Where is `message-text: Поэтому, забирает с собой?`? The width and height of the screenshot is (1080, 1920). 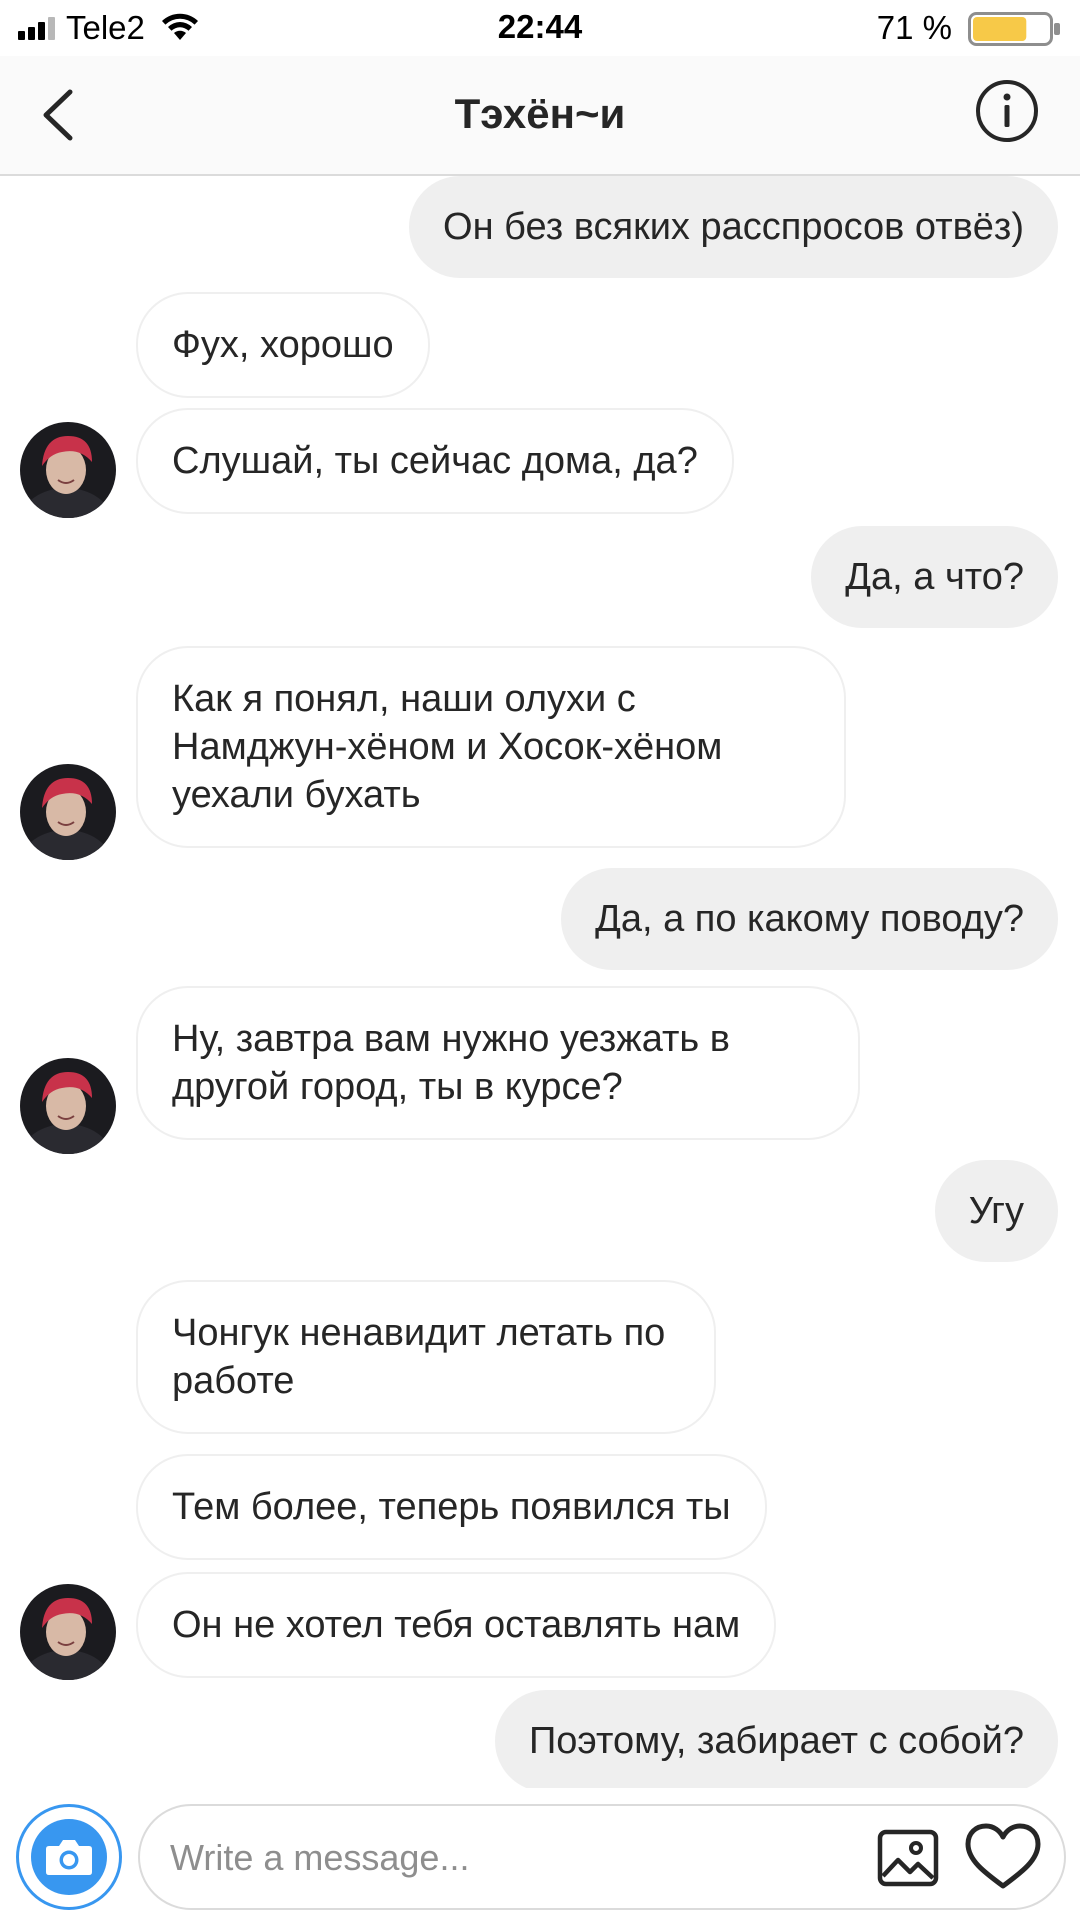
message-text: Поэтому, забирает с собой? is located at coordinates (776, 1741).